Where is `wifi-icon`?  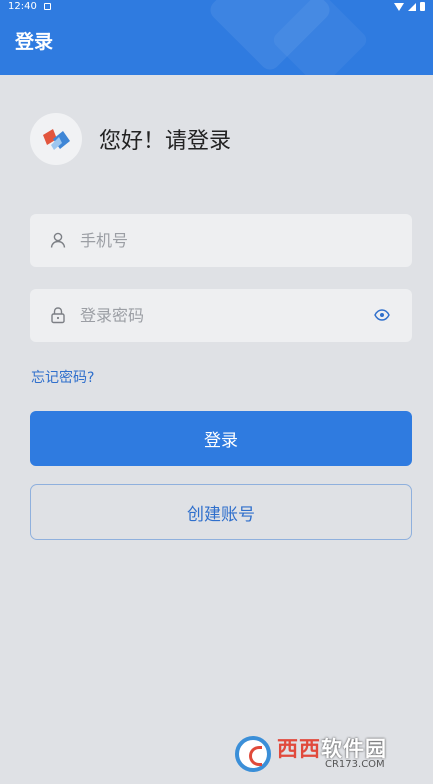 wifi-icon is located at coordinates (399, 6).